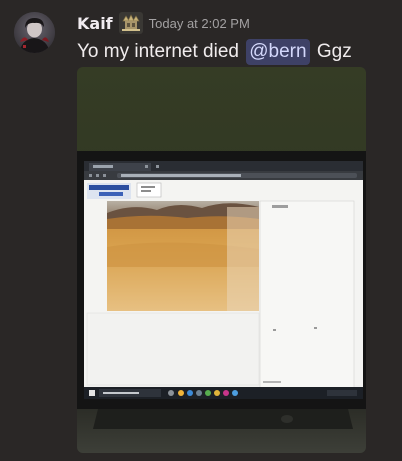 The image size is (402, 461). I want to click on user-avatar, so click(34, 32).